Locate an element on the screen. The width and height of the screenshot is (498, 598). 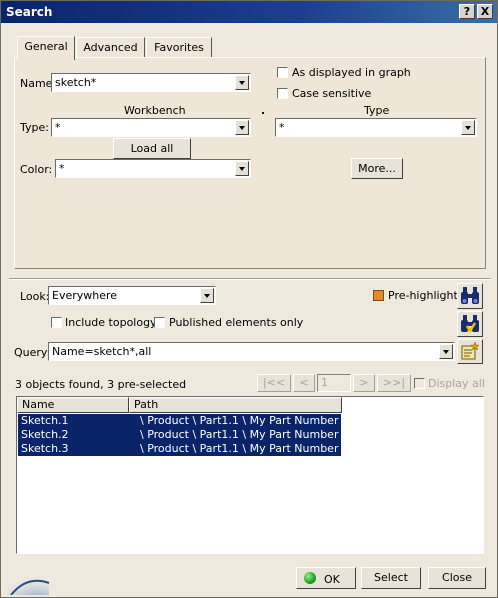
favorite-note-icon is located at coordinates (470, 350).